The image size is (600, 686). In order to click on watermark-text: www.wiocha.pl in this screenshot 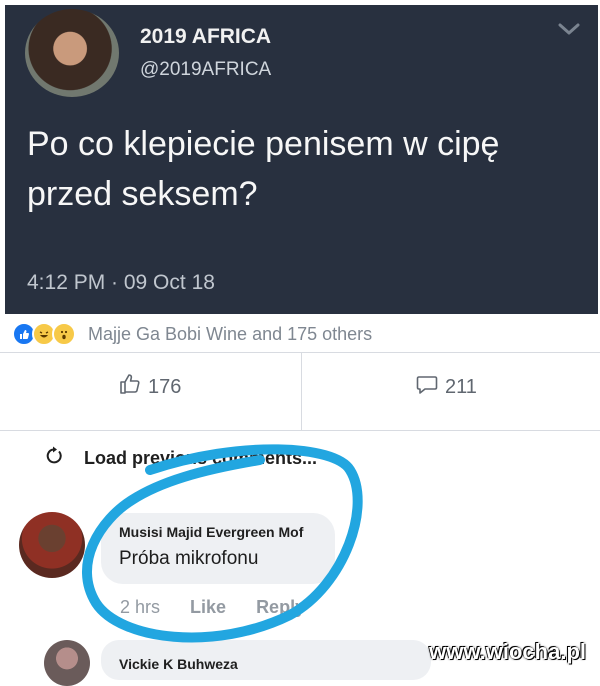, I will do `click(507, 651)`.